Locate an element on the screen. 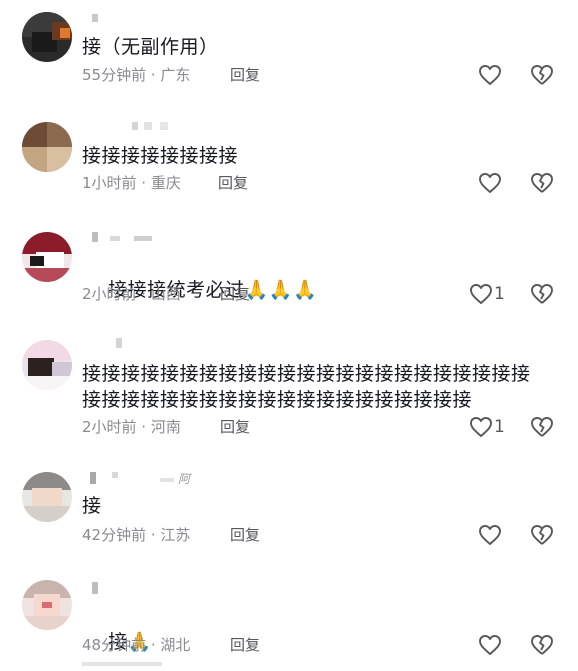  comment-text: 接（无副作用） is located at coordinates (150, 47).